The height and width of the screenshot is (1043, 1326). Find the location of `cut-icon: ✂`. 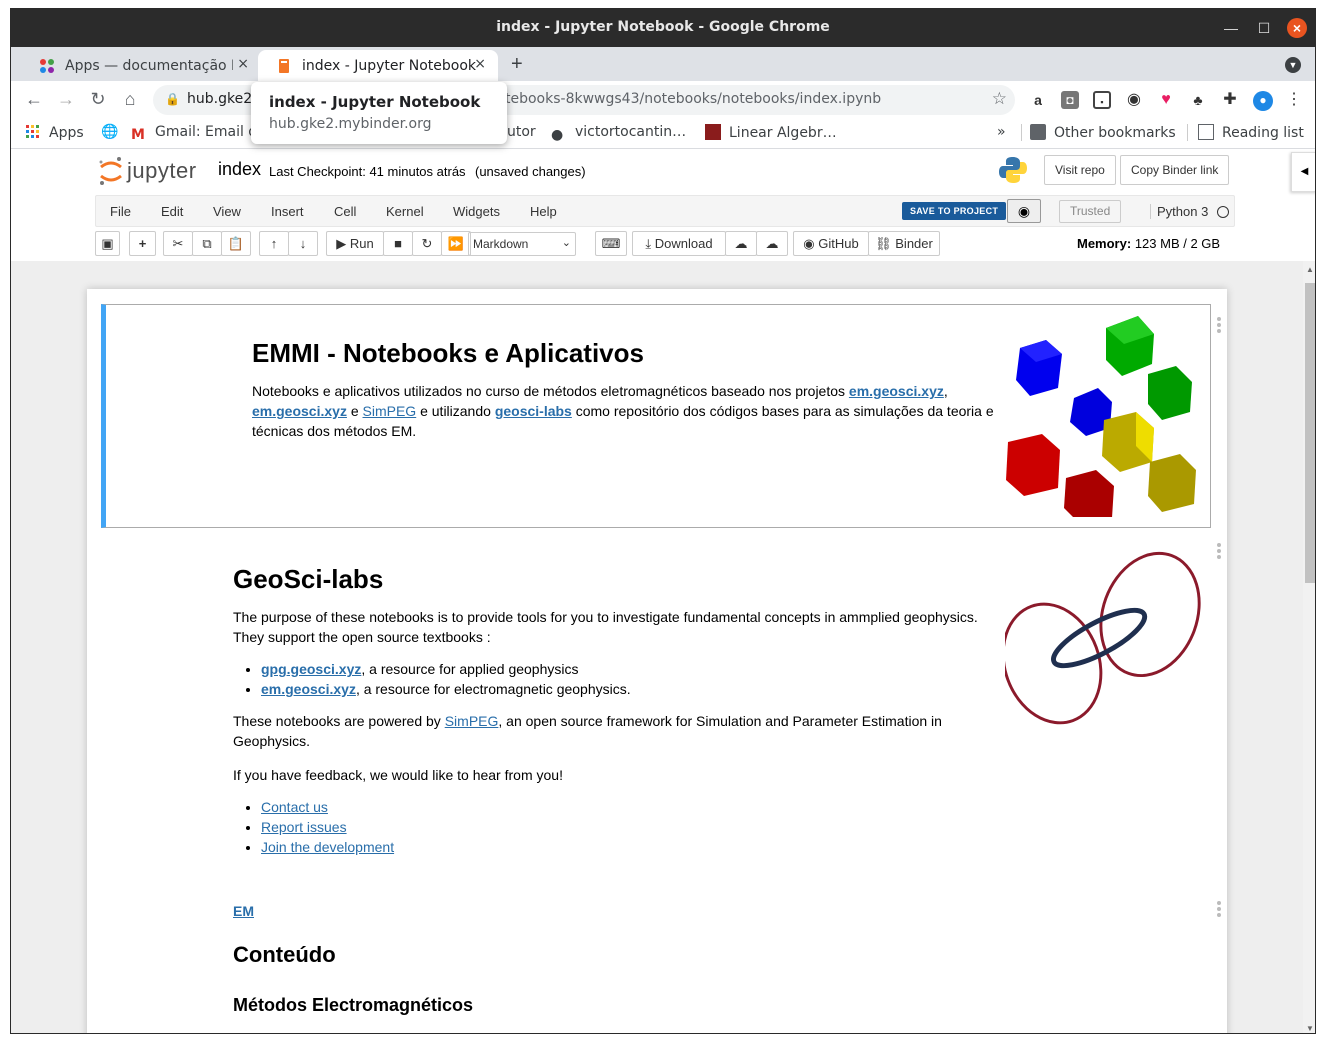

cut-icon: ✂ is located at coordinates (178, 243).